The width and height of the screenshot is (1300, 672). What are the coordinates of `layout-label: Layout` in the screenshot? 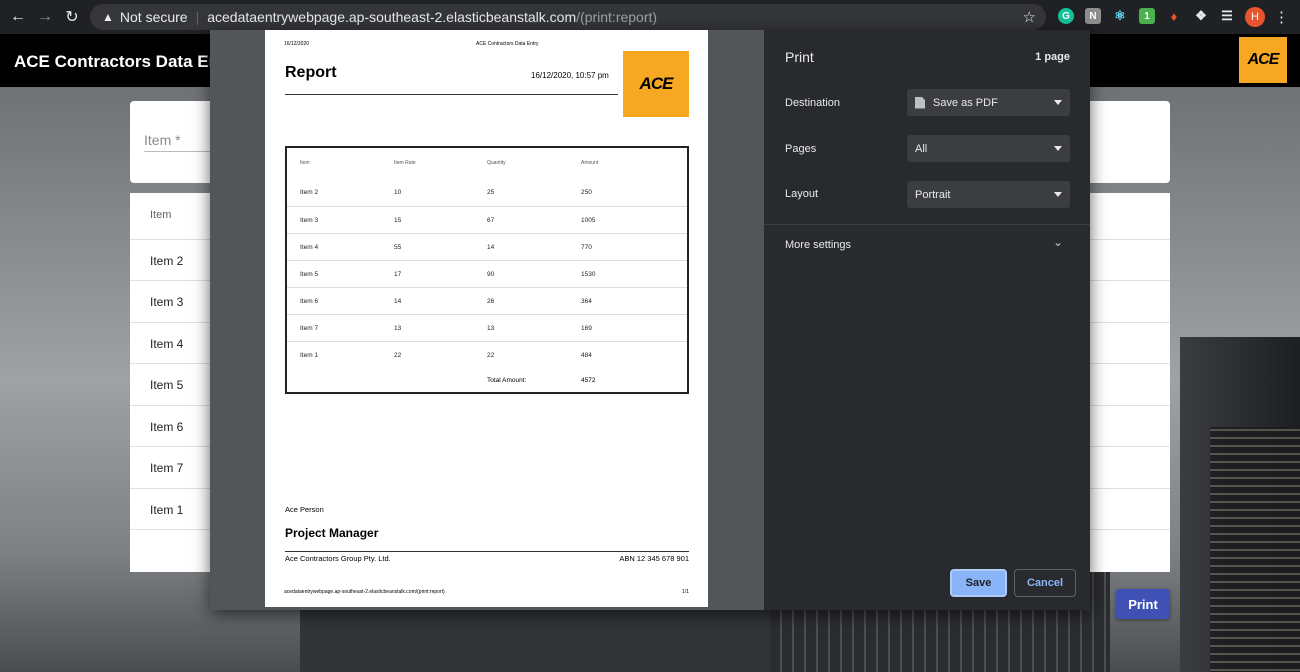 It's located at (802, 194).